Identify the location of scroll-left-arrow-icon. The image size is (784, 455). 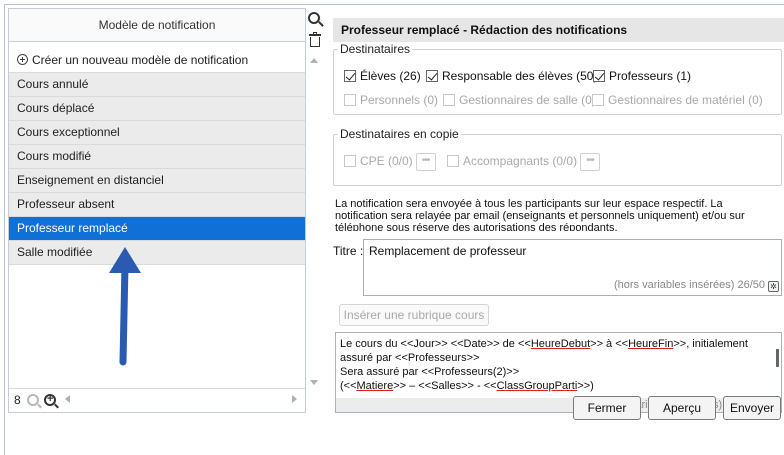
(67, 399).